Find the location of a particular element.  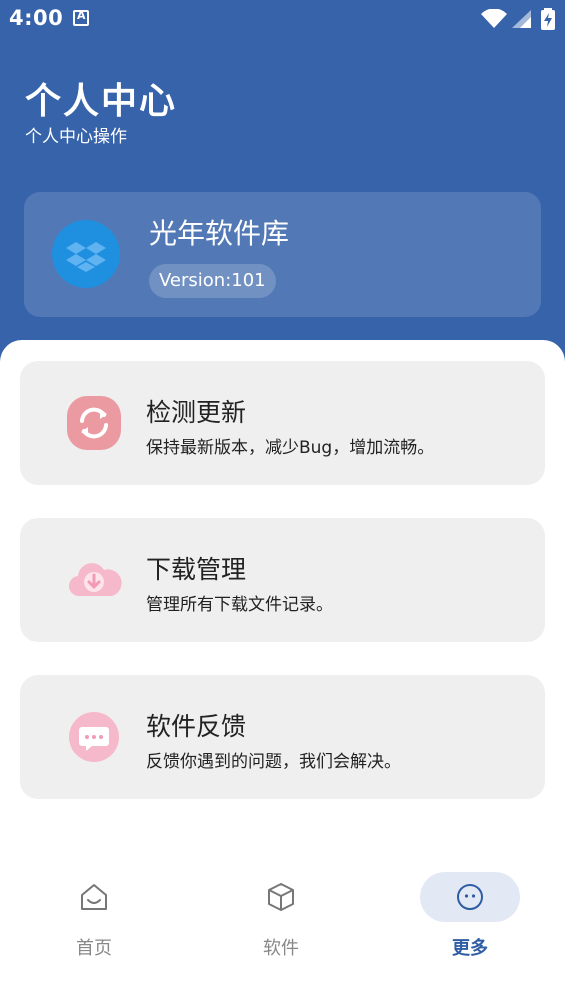

item-description: 管理所有下载文件记录。 is located at coordinates (239, 605).